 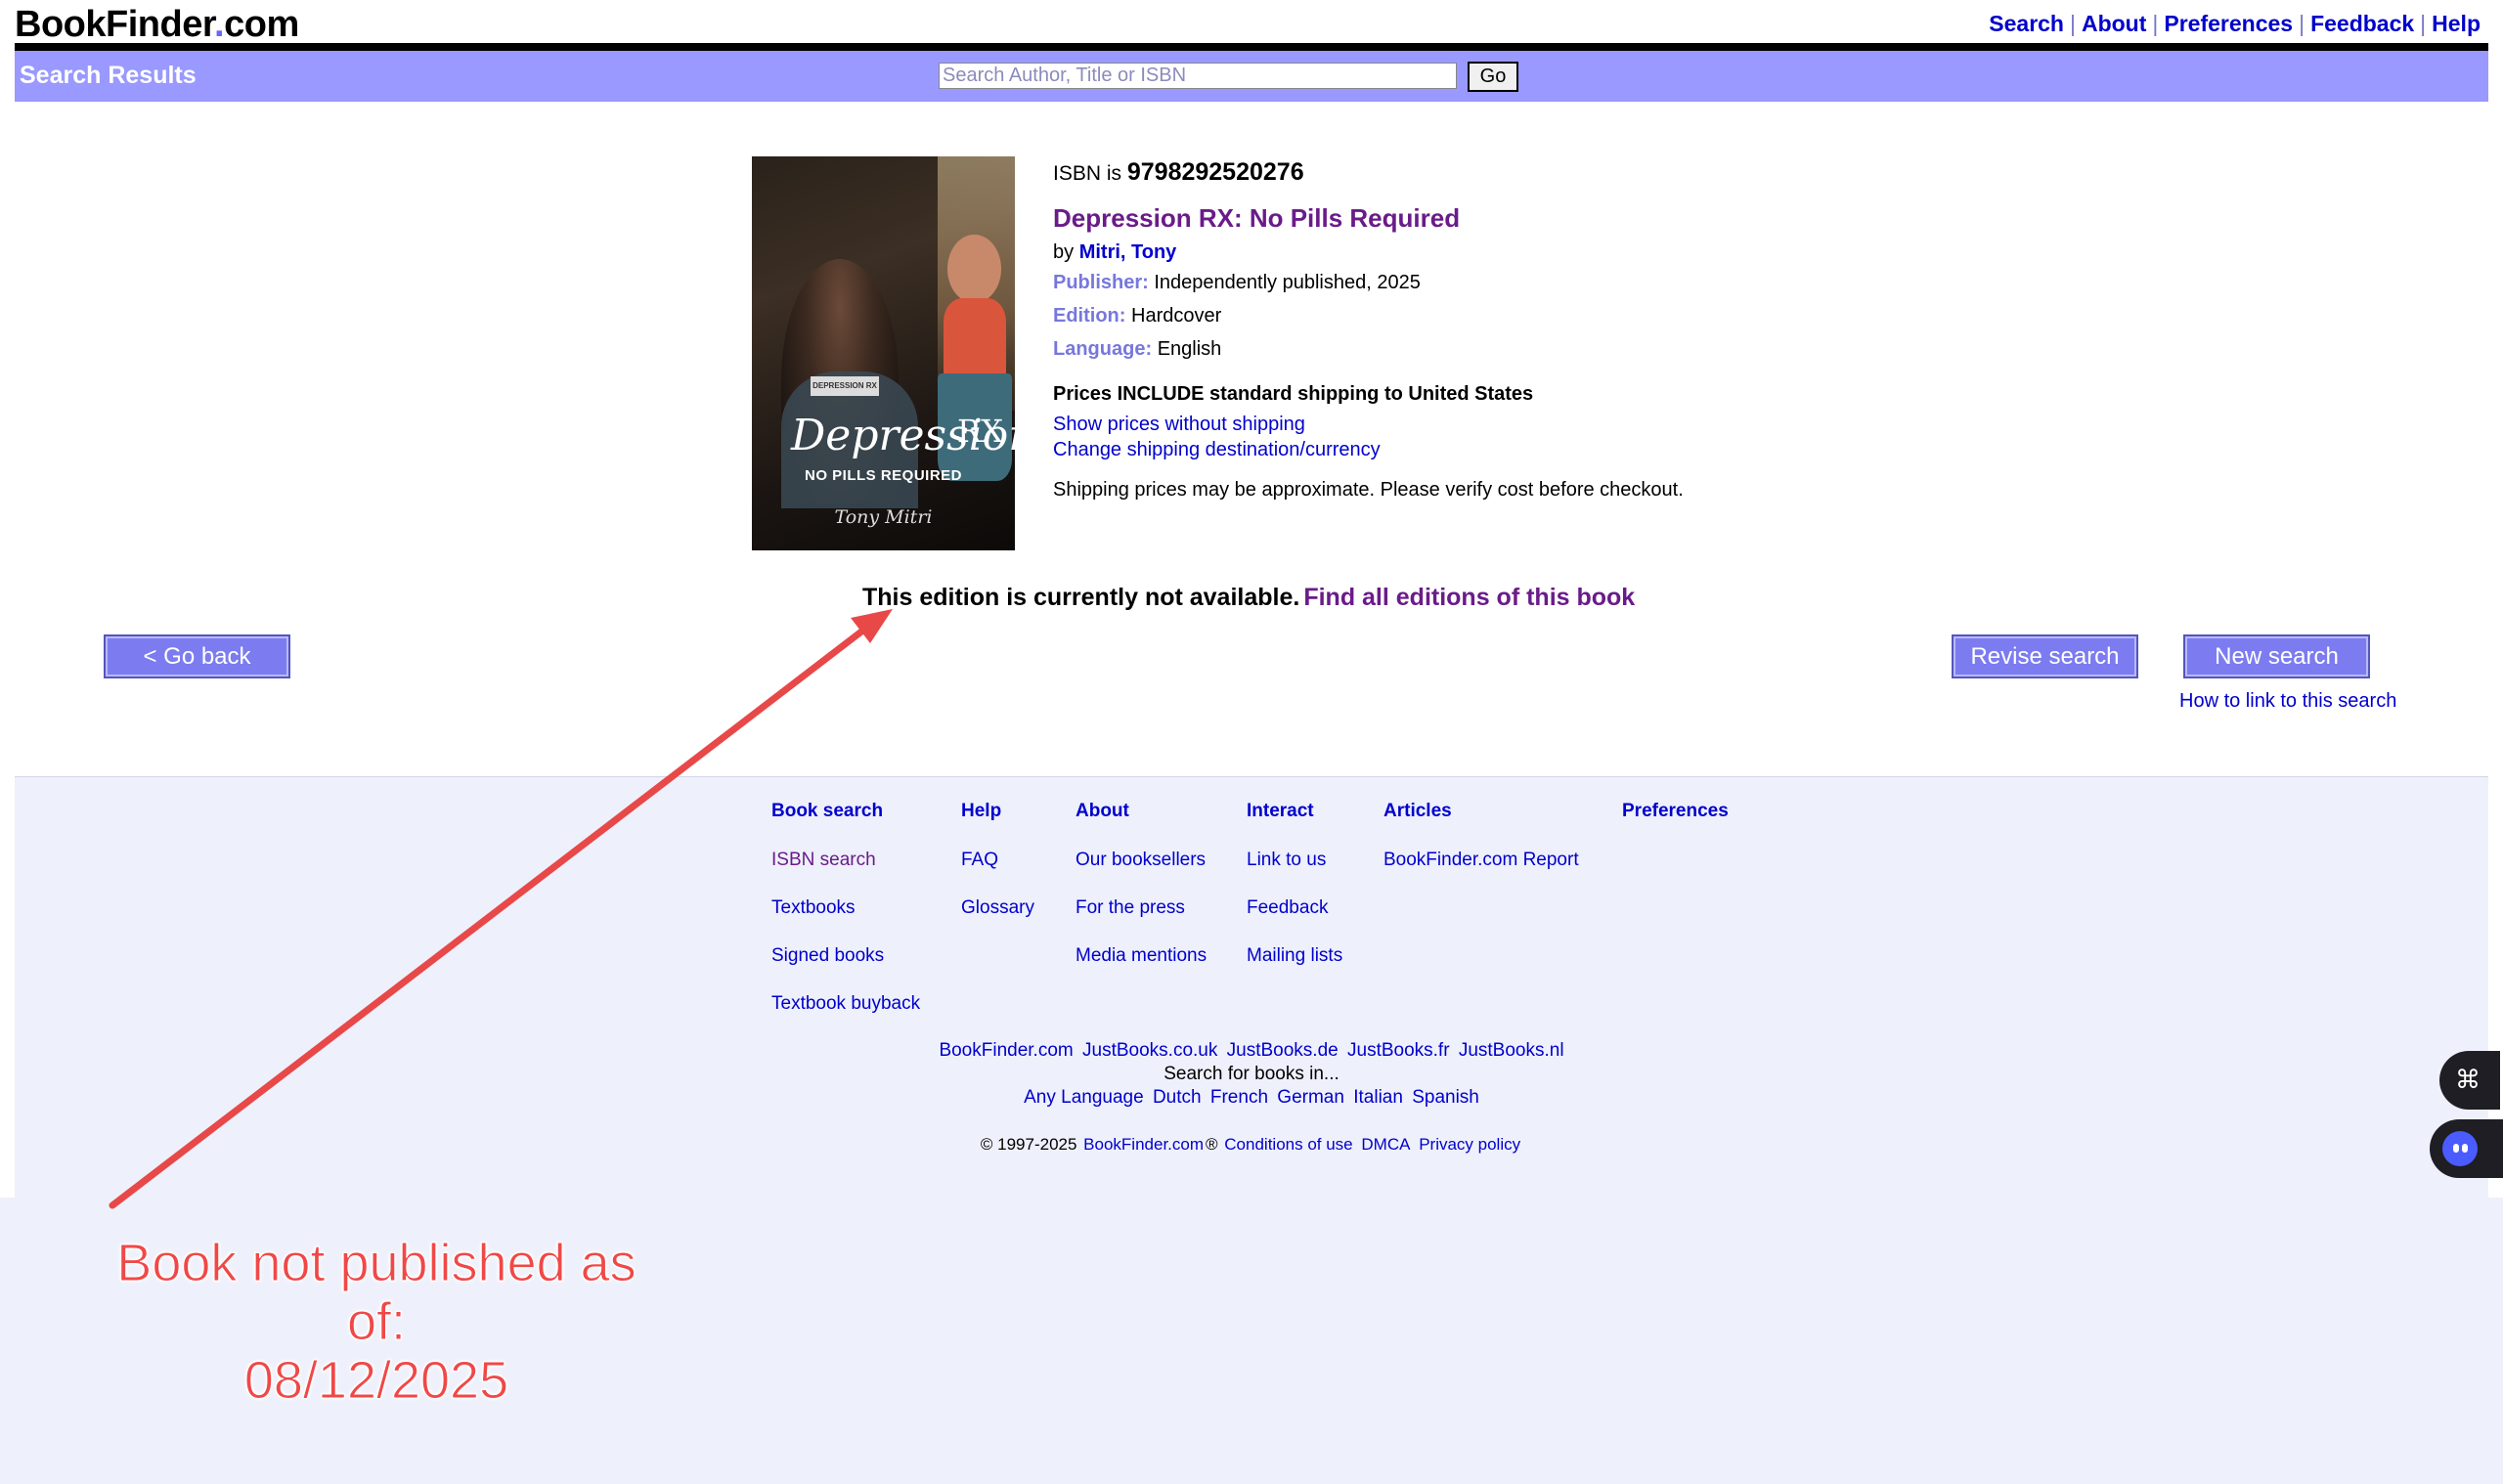 What do you see at coordinates (2460, 1148) in the screenshot?
I see `assistant-face-icon` at bounding box center [2460, 1148].